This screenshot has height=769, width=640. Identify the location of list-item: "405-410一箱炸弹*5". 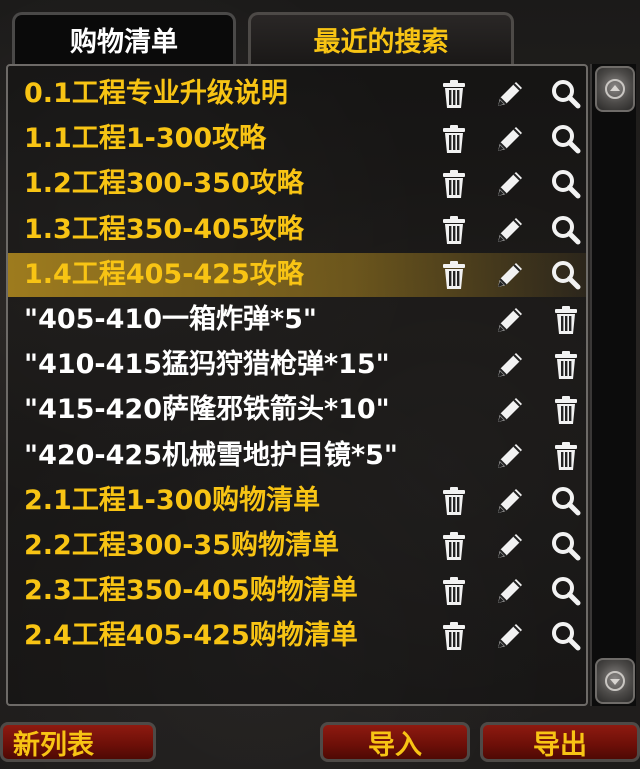
(297, 320).